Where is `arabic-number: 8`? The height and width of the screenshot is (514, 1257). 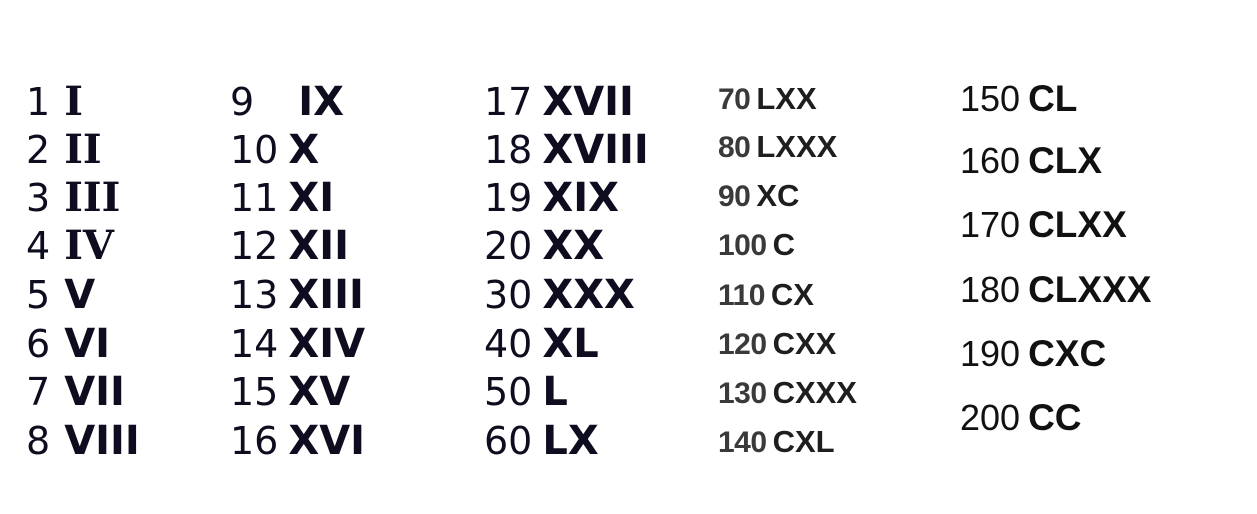 arabic-number: 8 is located at coordinates (38, 441).